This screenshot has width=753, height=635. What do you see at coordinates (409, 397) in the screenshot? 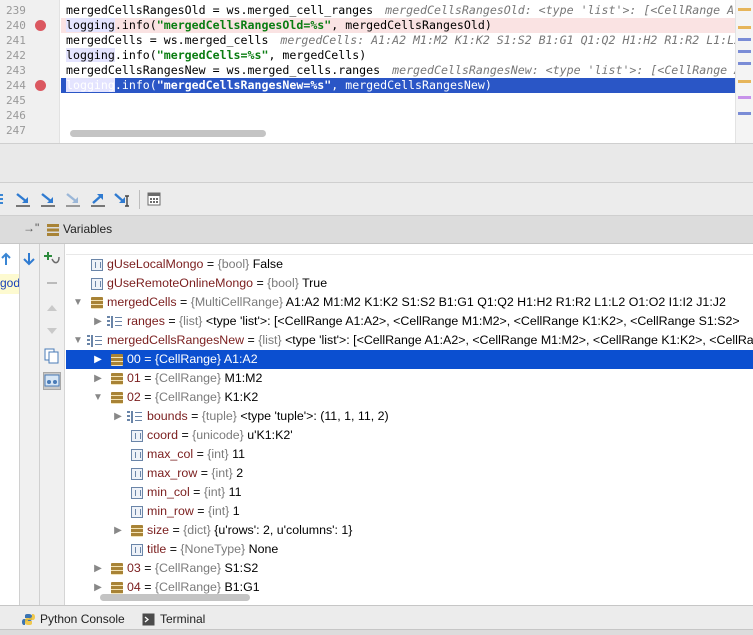
I see `variable-row: ▼ 02 = {CellRange} K1:K2` at bounding box center [409, 397].